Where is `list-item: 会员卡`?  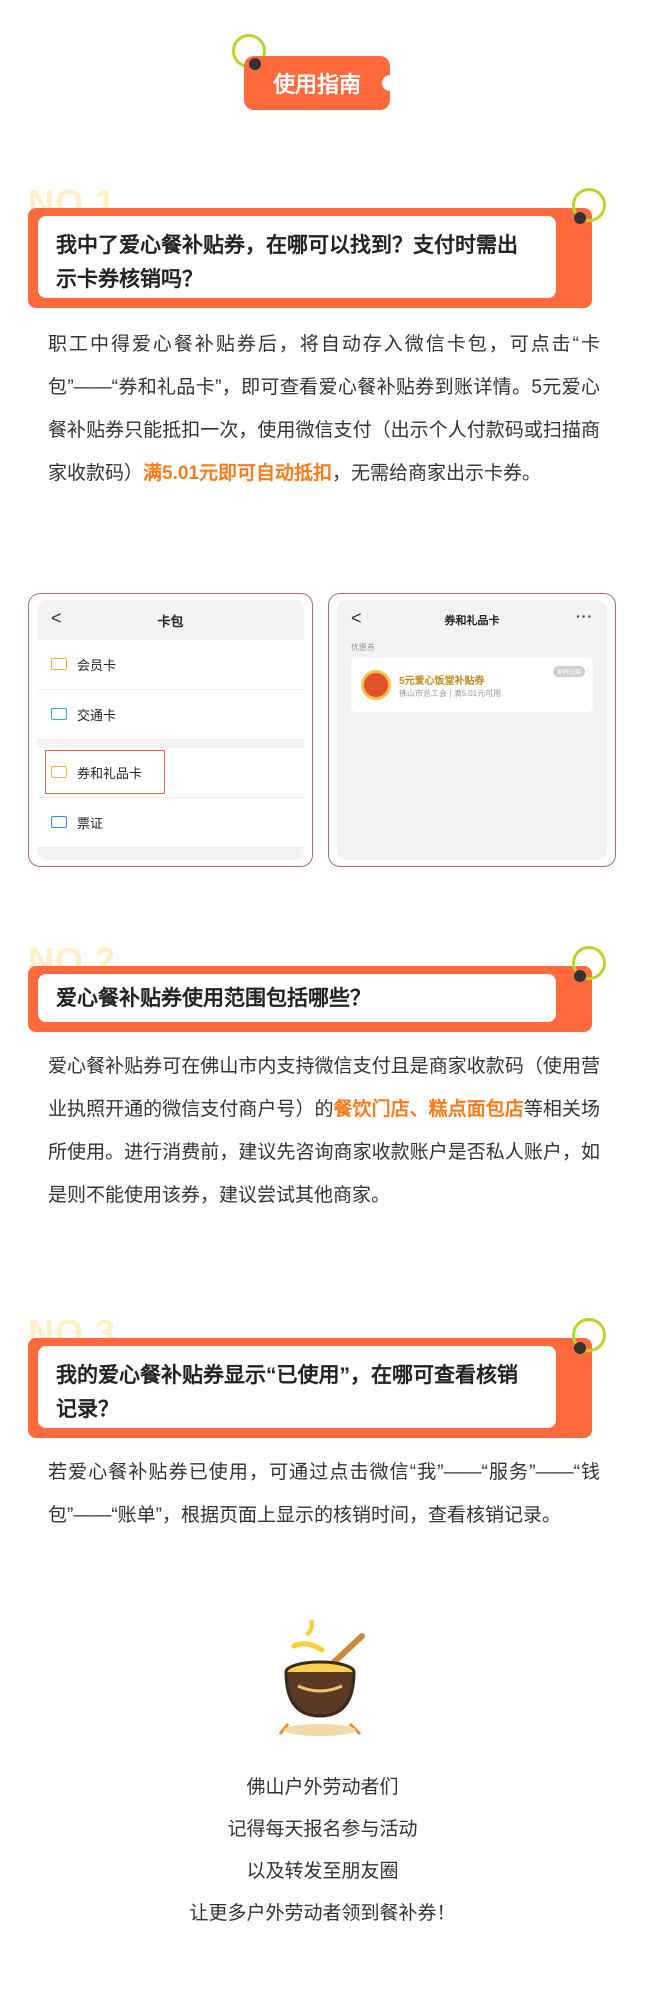 list-item: 会员卡 is located at coordinates (170, 665).